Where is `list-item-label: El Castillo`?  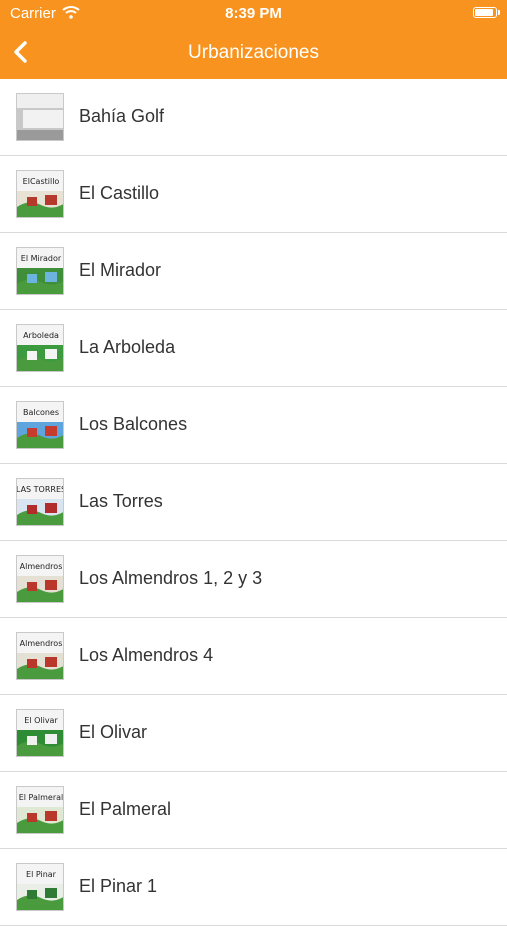 list-item-label: El Castillo is located at coordinates (119, 193).